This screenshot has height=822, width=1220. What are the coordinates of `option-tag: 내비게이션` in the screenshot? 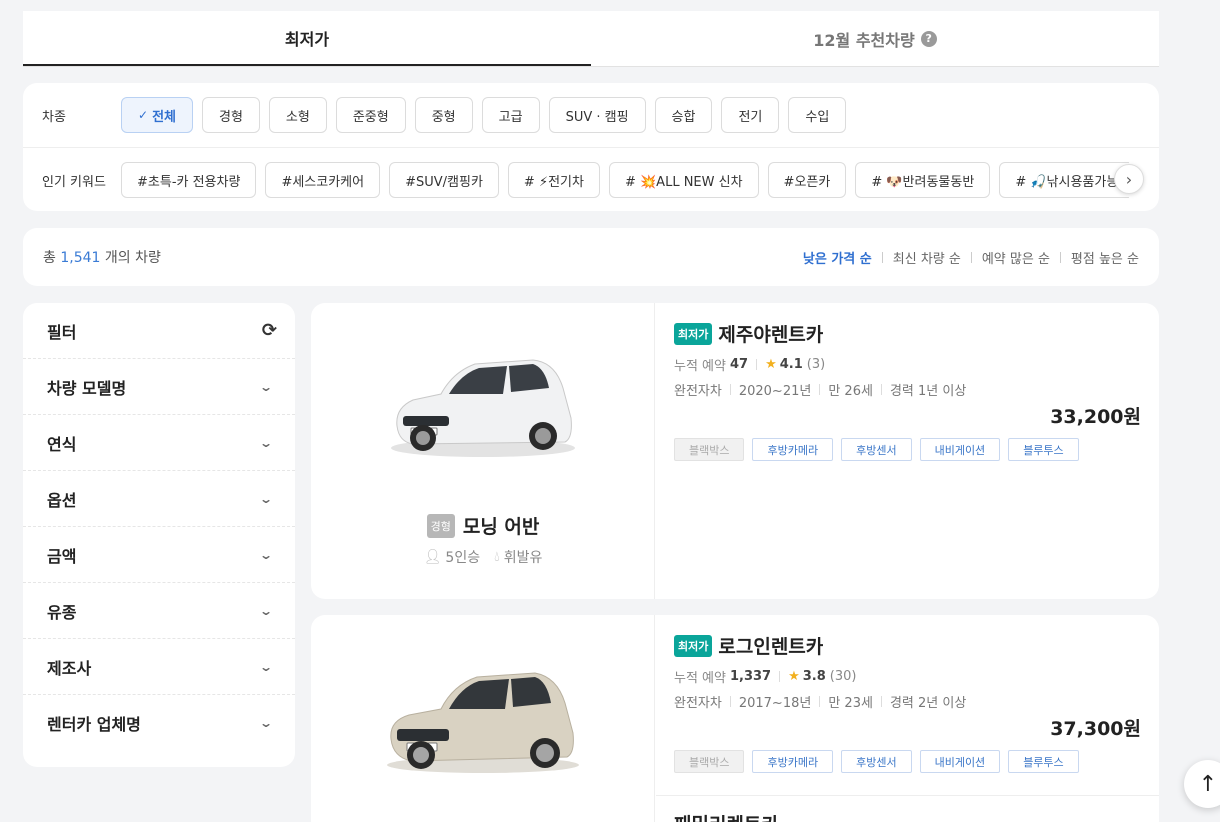 It's located at (960, 449).